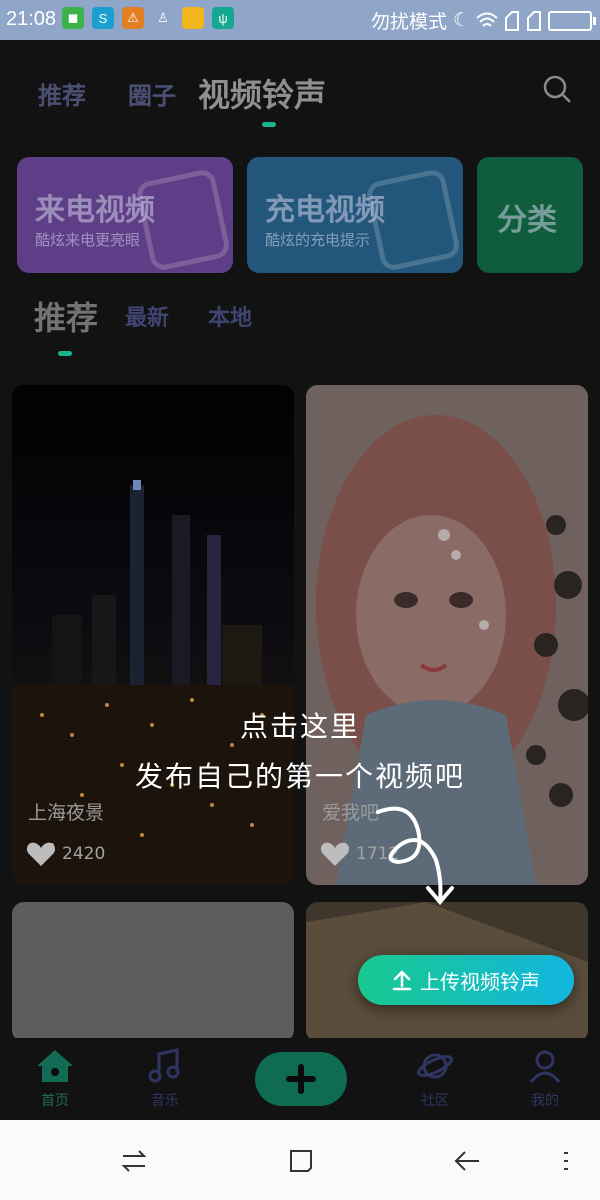 This screenshot has height=1200, width=600. Describe the element at coordinates (88, 240) in the screenshot. I see `card-subtitle: 酷炫来电更亮眼` at that location.